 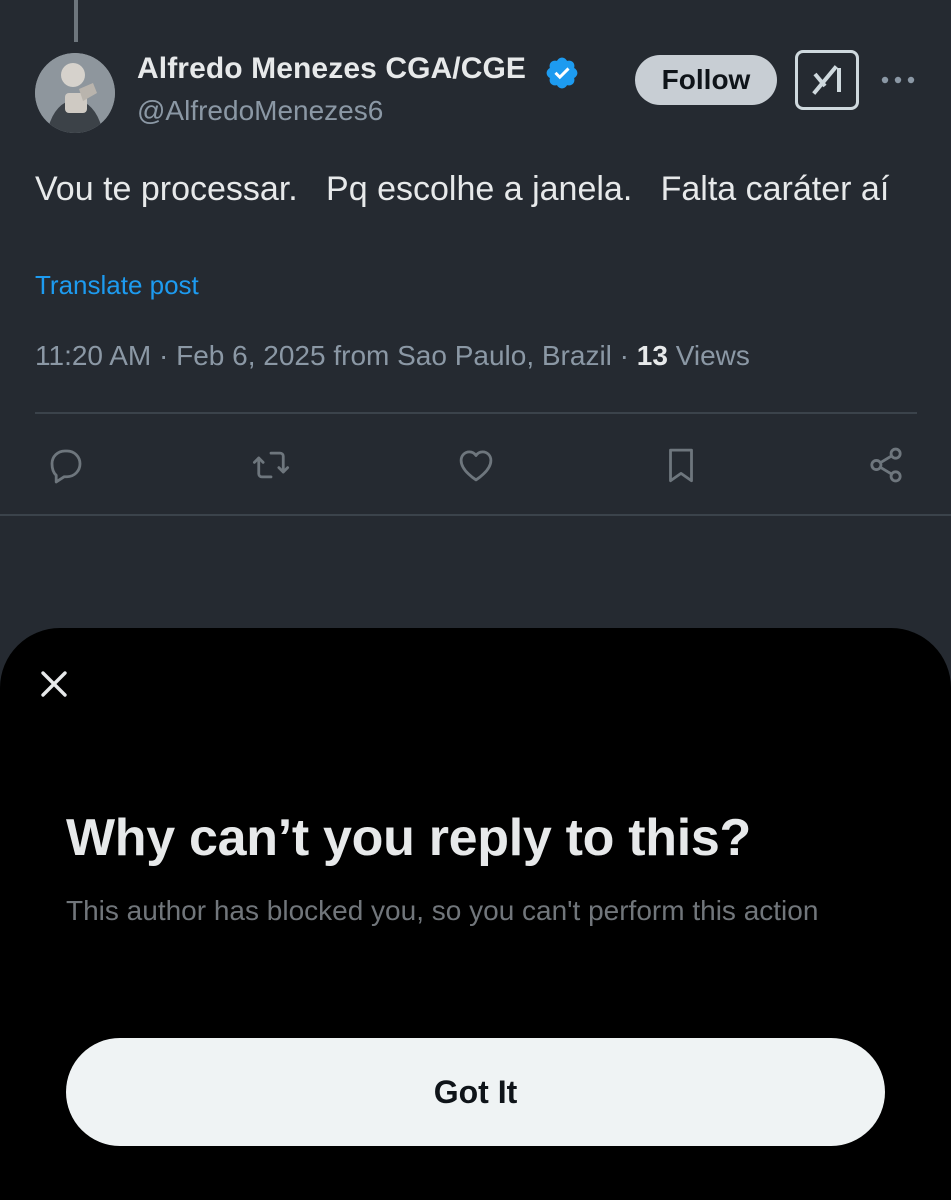 I want to click on avatar-photo-icon, so click(x=75, y=93).